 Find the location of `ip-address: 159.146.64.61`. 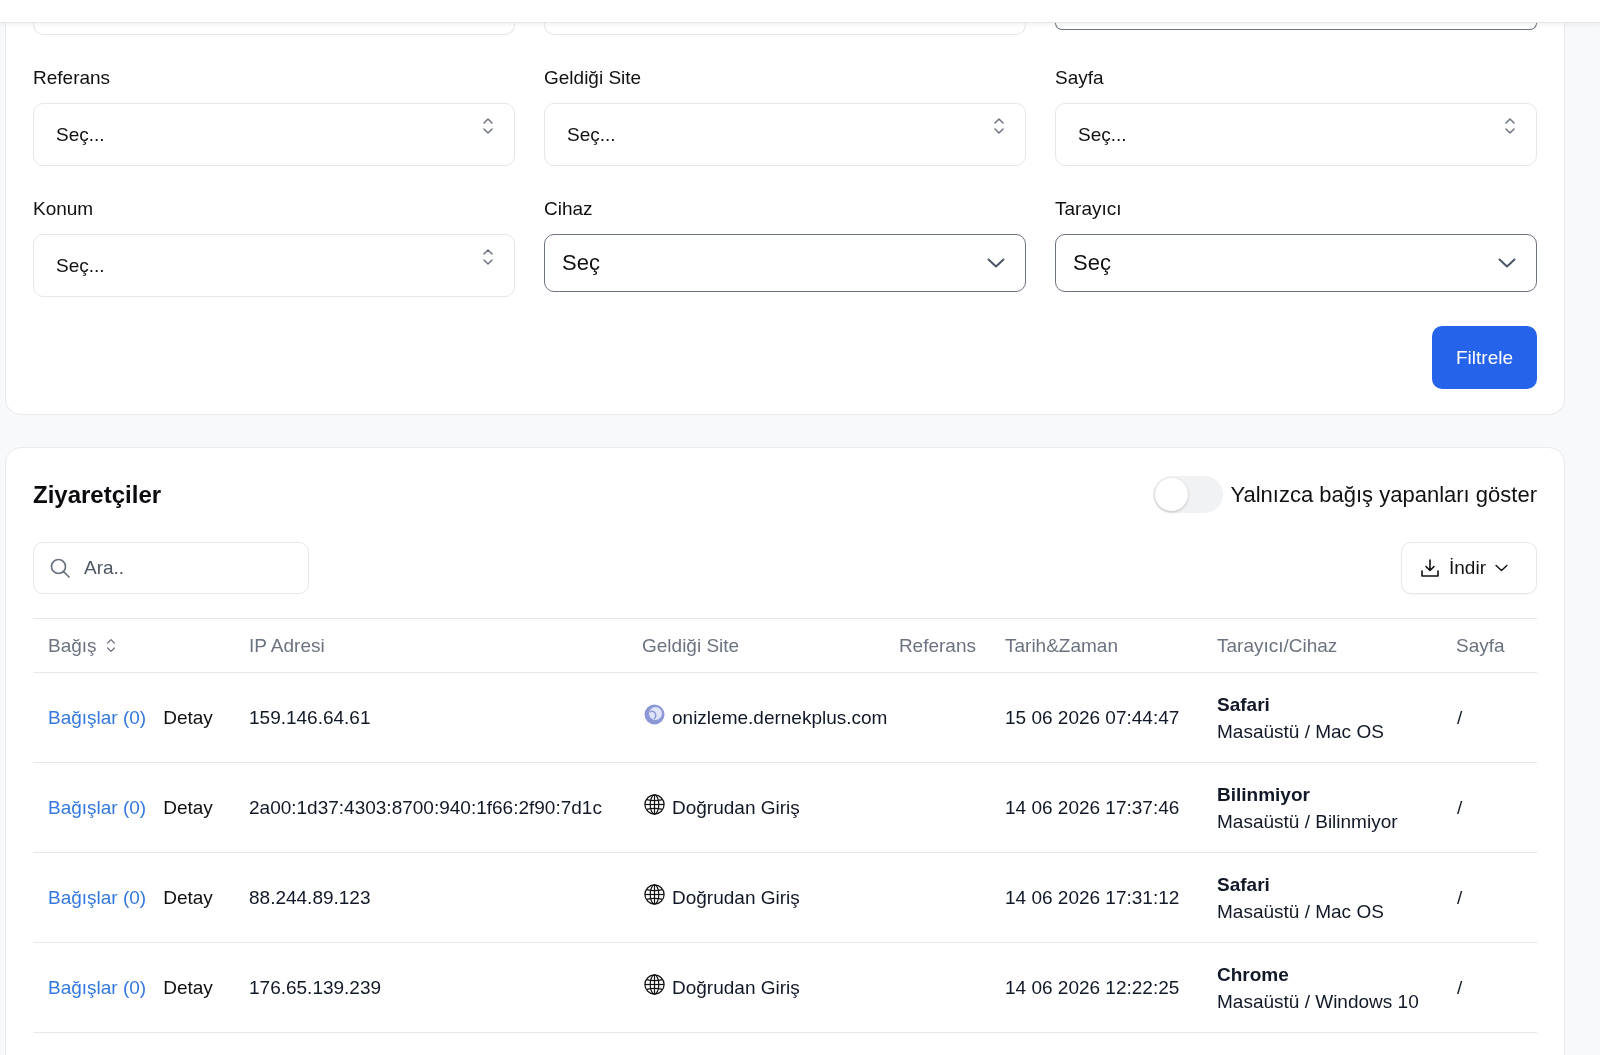

ip-address: 159.146.64.61 is located at coordinates (310, 717).